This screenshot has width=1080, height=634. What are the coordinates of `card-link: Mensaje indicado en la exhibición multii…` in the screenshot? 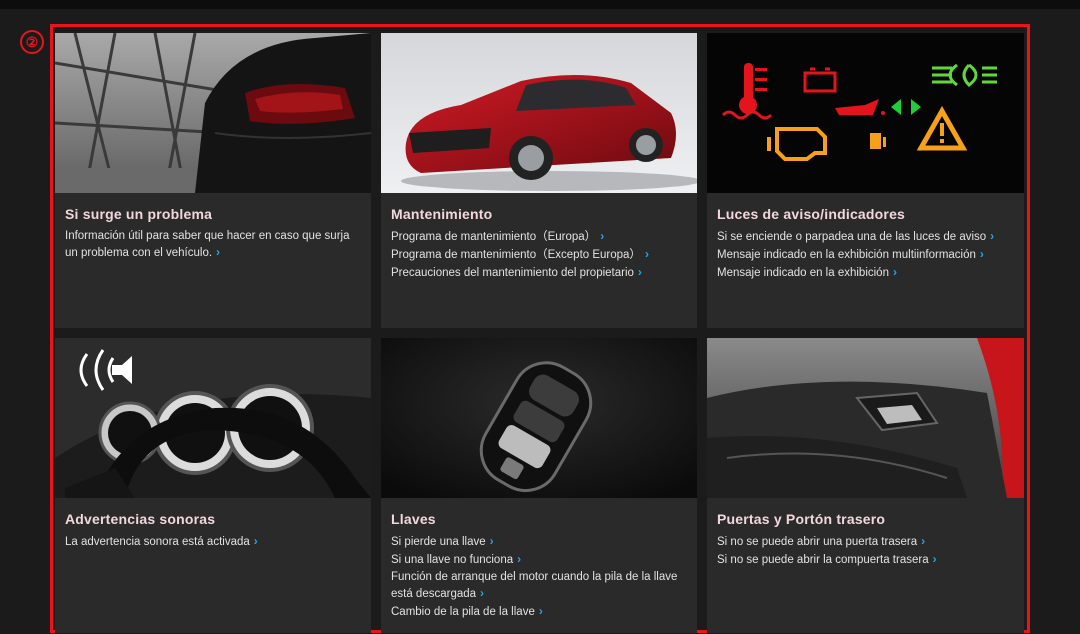 It's located at (865, 254).